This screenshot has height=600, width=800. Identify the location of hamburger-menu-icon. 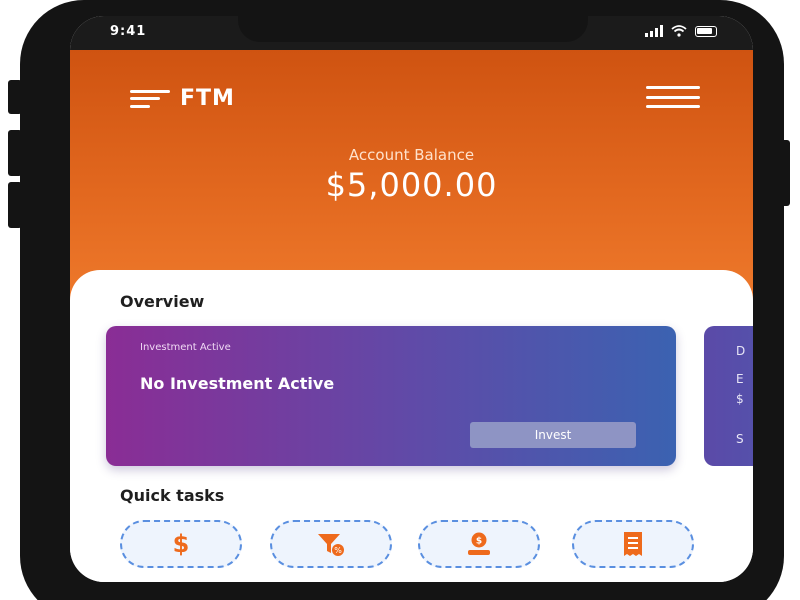
(673, 97).